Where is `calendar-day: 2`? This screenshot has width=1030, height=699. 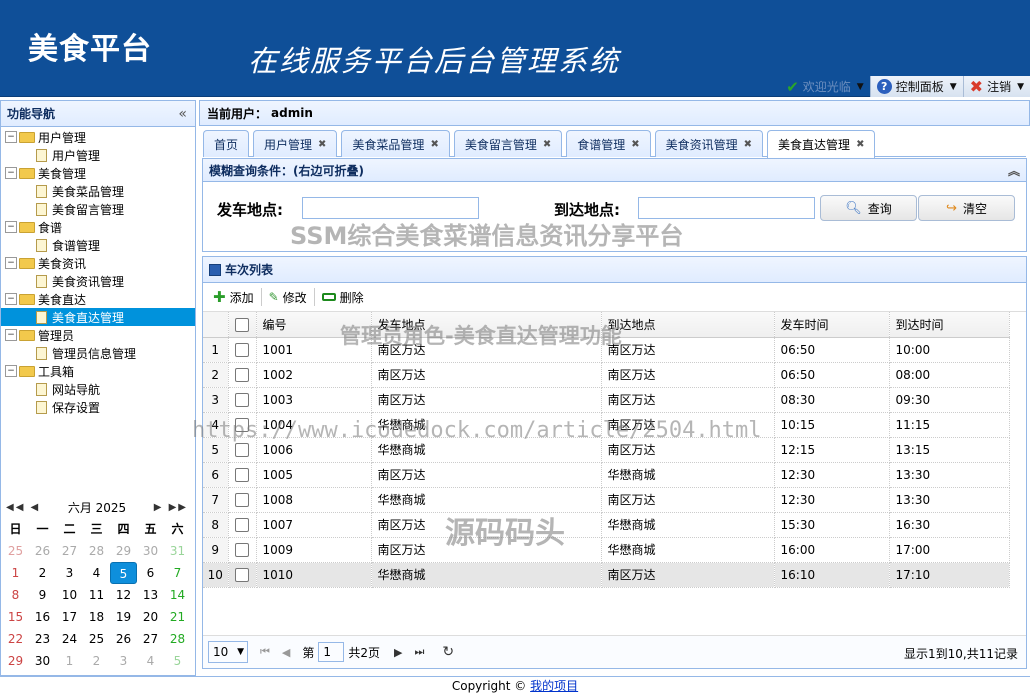
calendar-day: 2 is located at coordinates (96, 661).